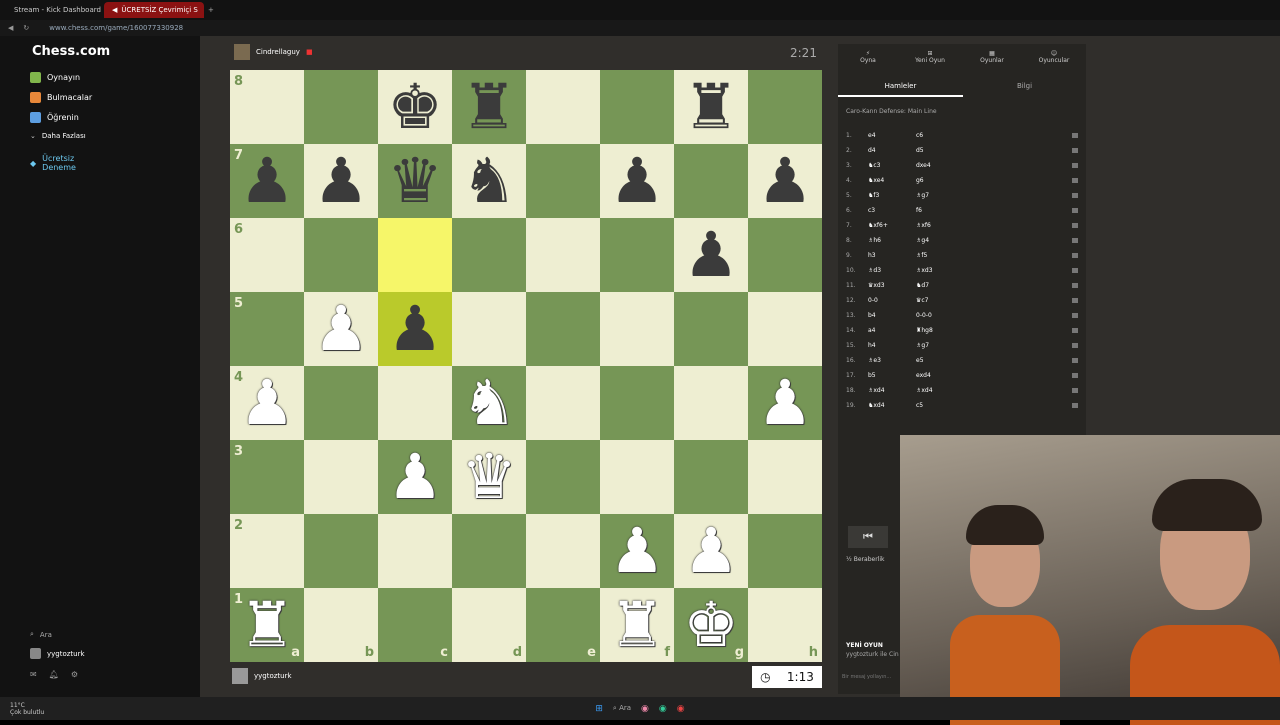 The image size is (1280, 725). What do you see at coordinates (892, 315) in the screenshot?
I see `move: b4` at bounding box center [892, 315].